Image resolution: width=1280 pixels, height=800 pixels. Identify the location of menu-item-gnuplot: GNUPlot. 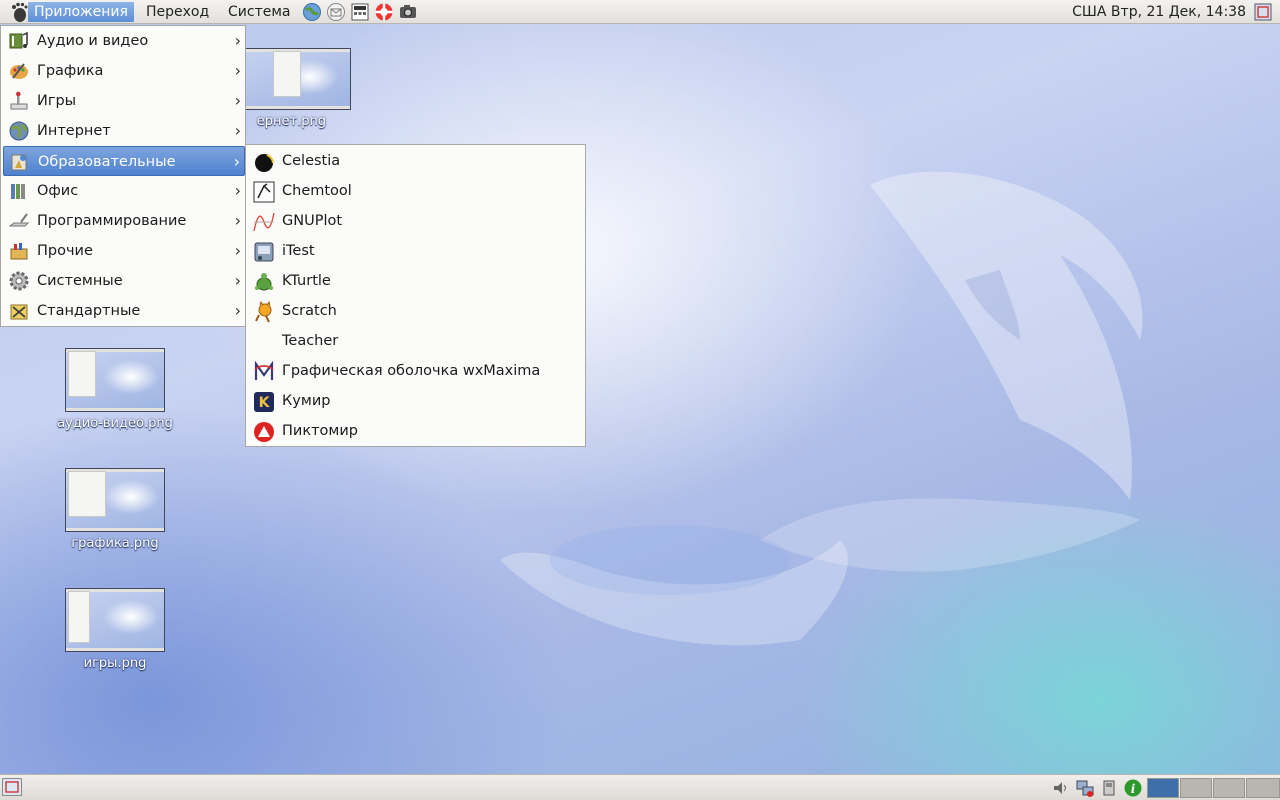
(416, 221).